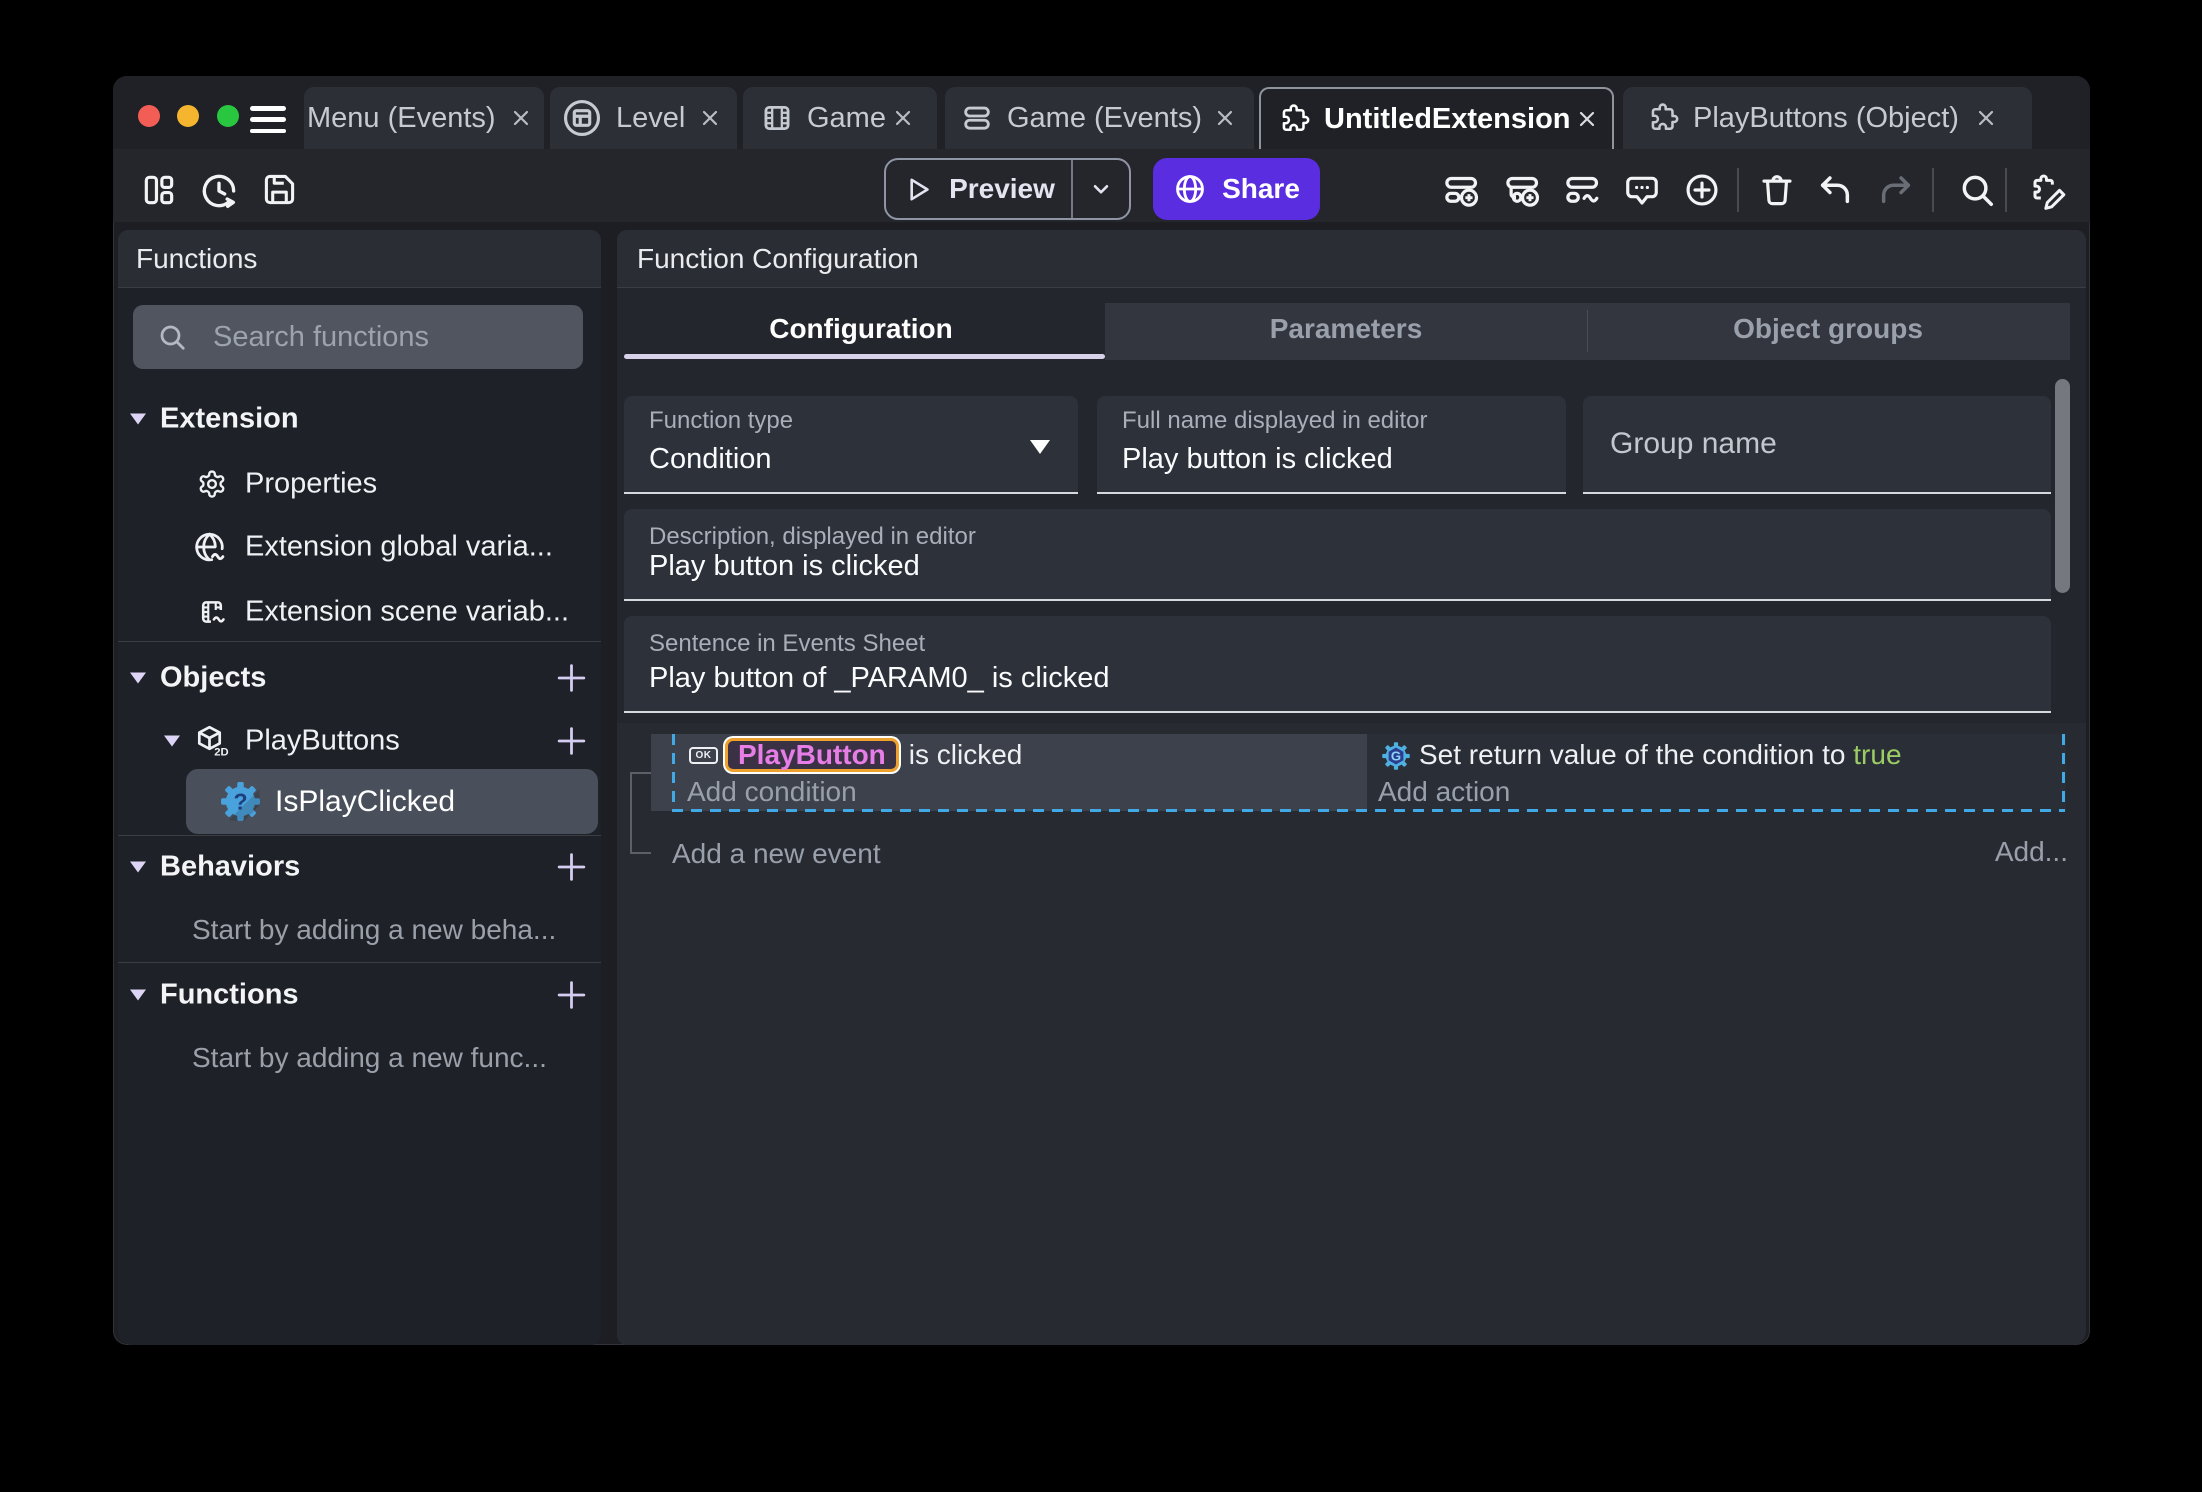 The height and width of the screenshot is (1492, 2202). Describe the element at coordinates (219, 191) in the screenshot. I see `history-icon` at that location.